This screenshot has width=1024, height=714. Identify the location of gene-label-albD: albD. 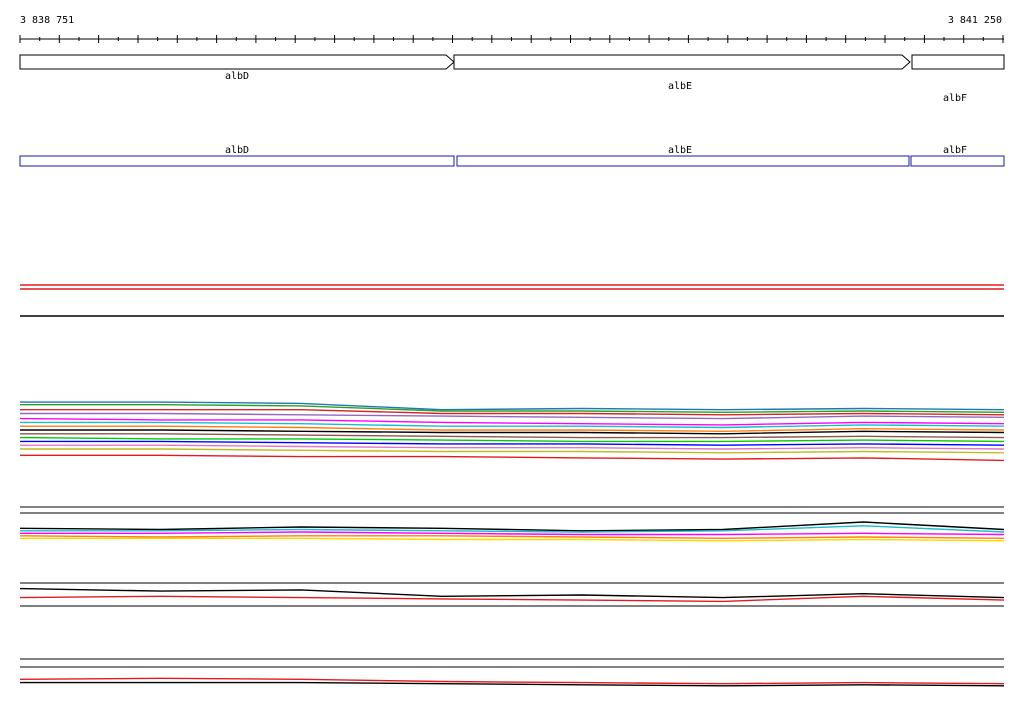
(237, 76).